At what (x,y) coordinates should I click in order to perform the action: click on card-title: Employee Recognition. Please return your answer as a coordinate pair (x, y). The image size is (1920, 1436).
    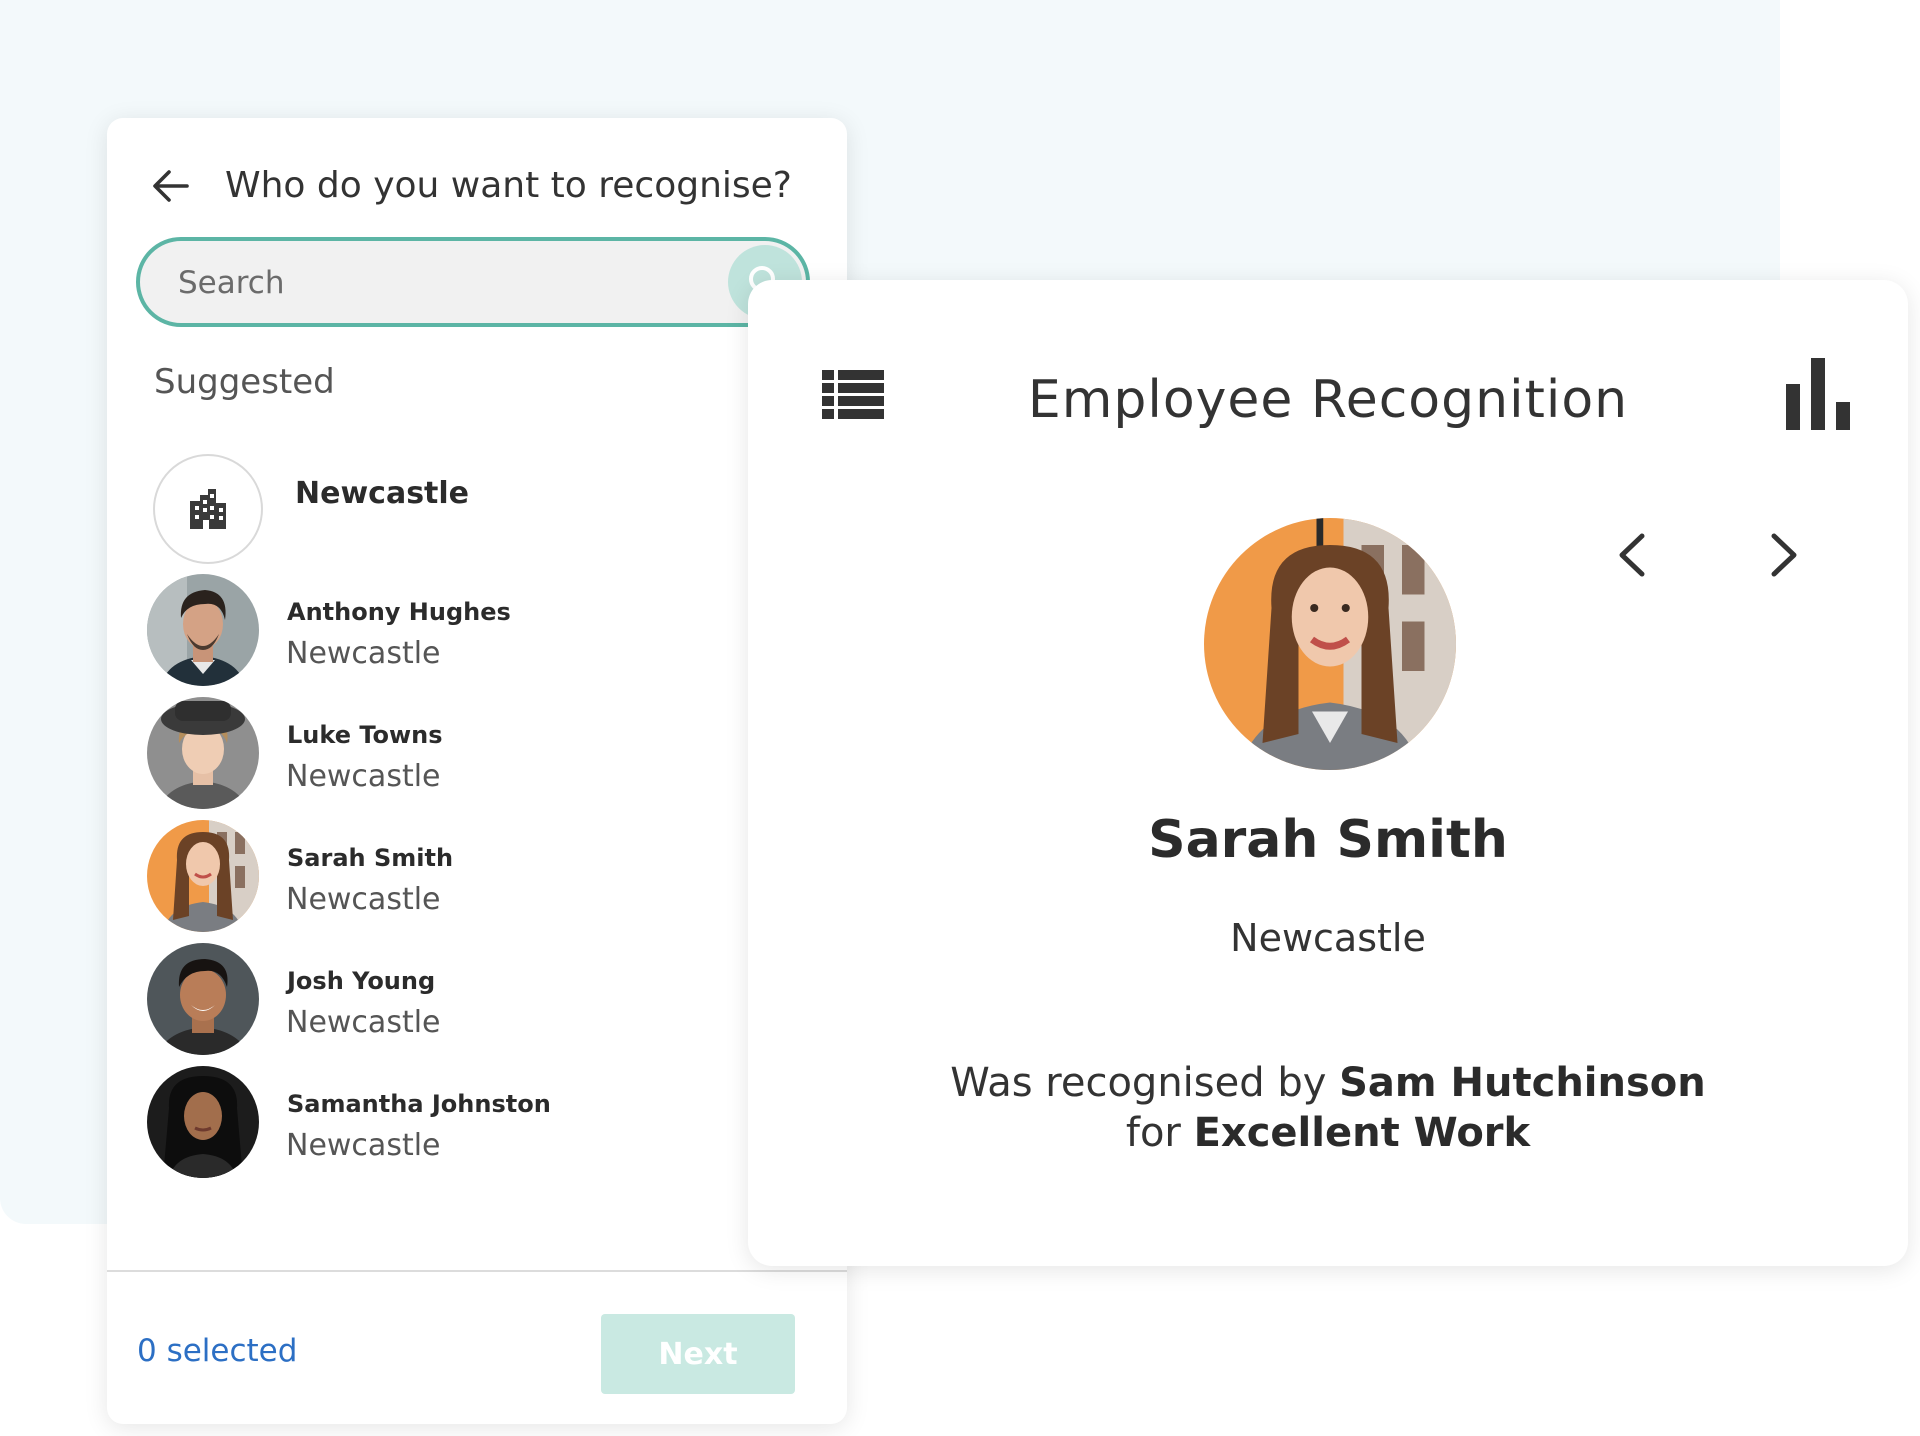
    Looking at the image, I should click on (1328, 400).